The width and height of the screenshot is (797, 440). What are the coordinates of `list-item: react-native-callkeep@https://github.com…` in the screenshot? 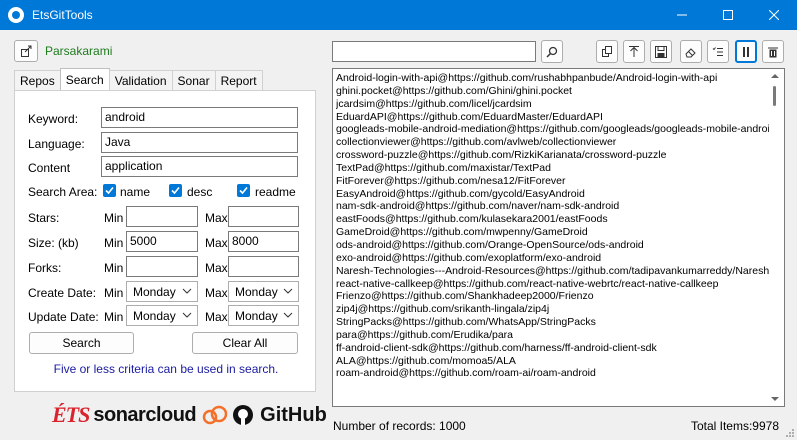 It's located at (552, 284).